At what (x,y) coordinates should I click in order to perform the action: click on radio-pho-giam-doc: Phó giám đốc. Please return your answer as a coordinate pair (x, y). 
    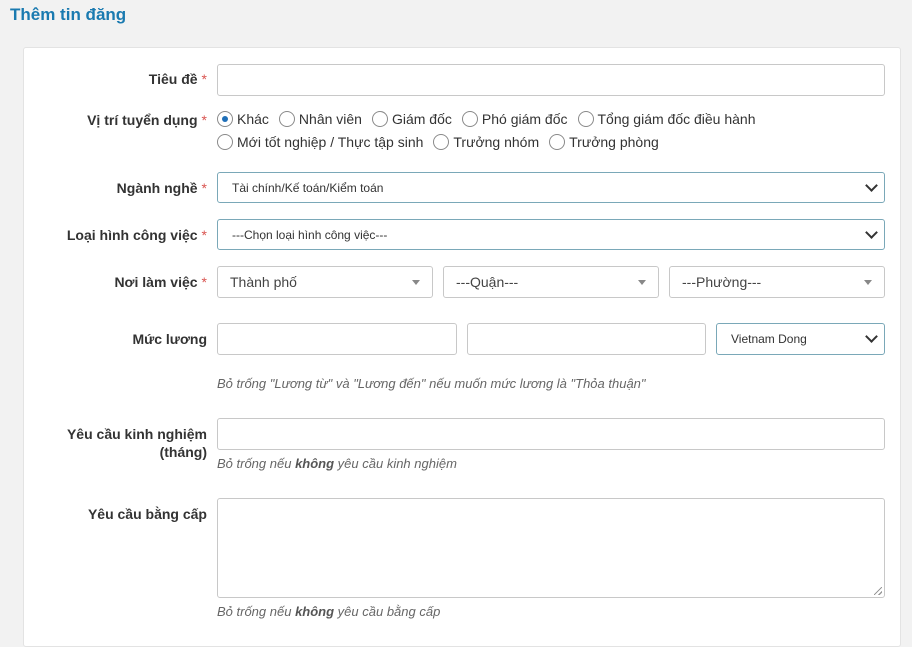
    Looking at the image, I should click on (514, 119).